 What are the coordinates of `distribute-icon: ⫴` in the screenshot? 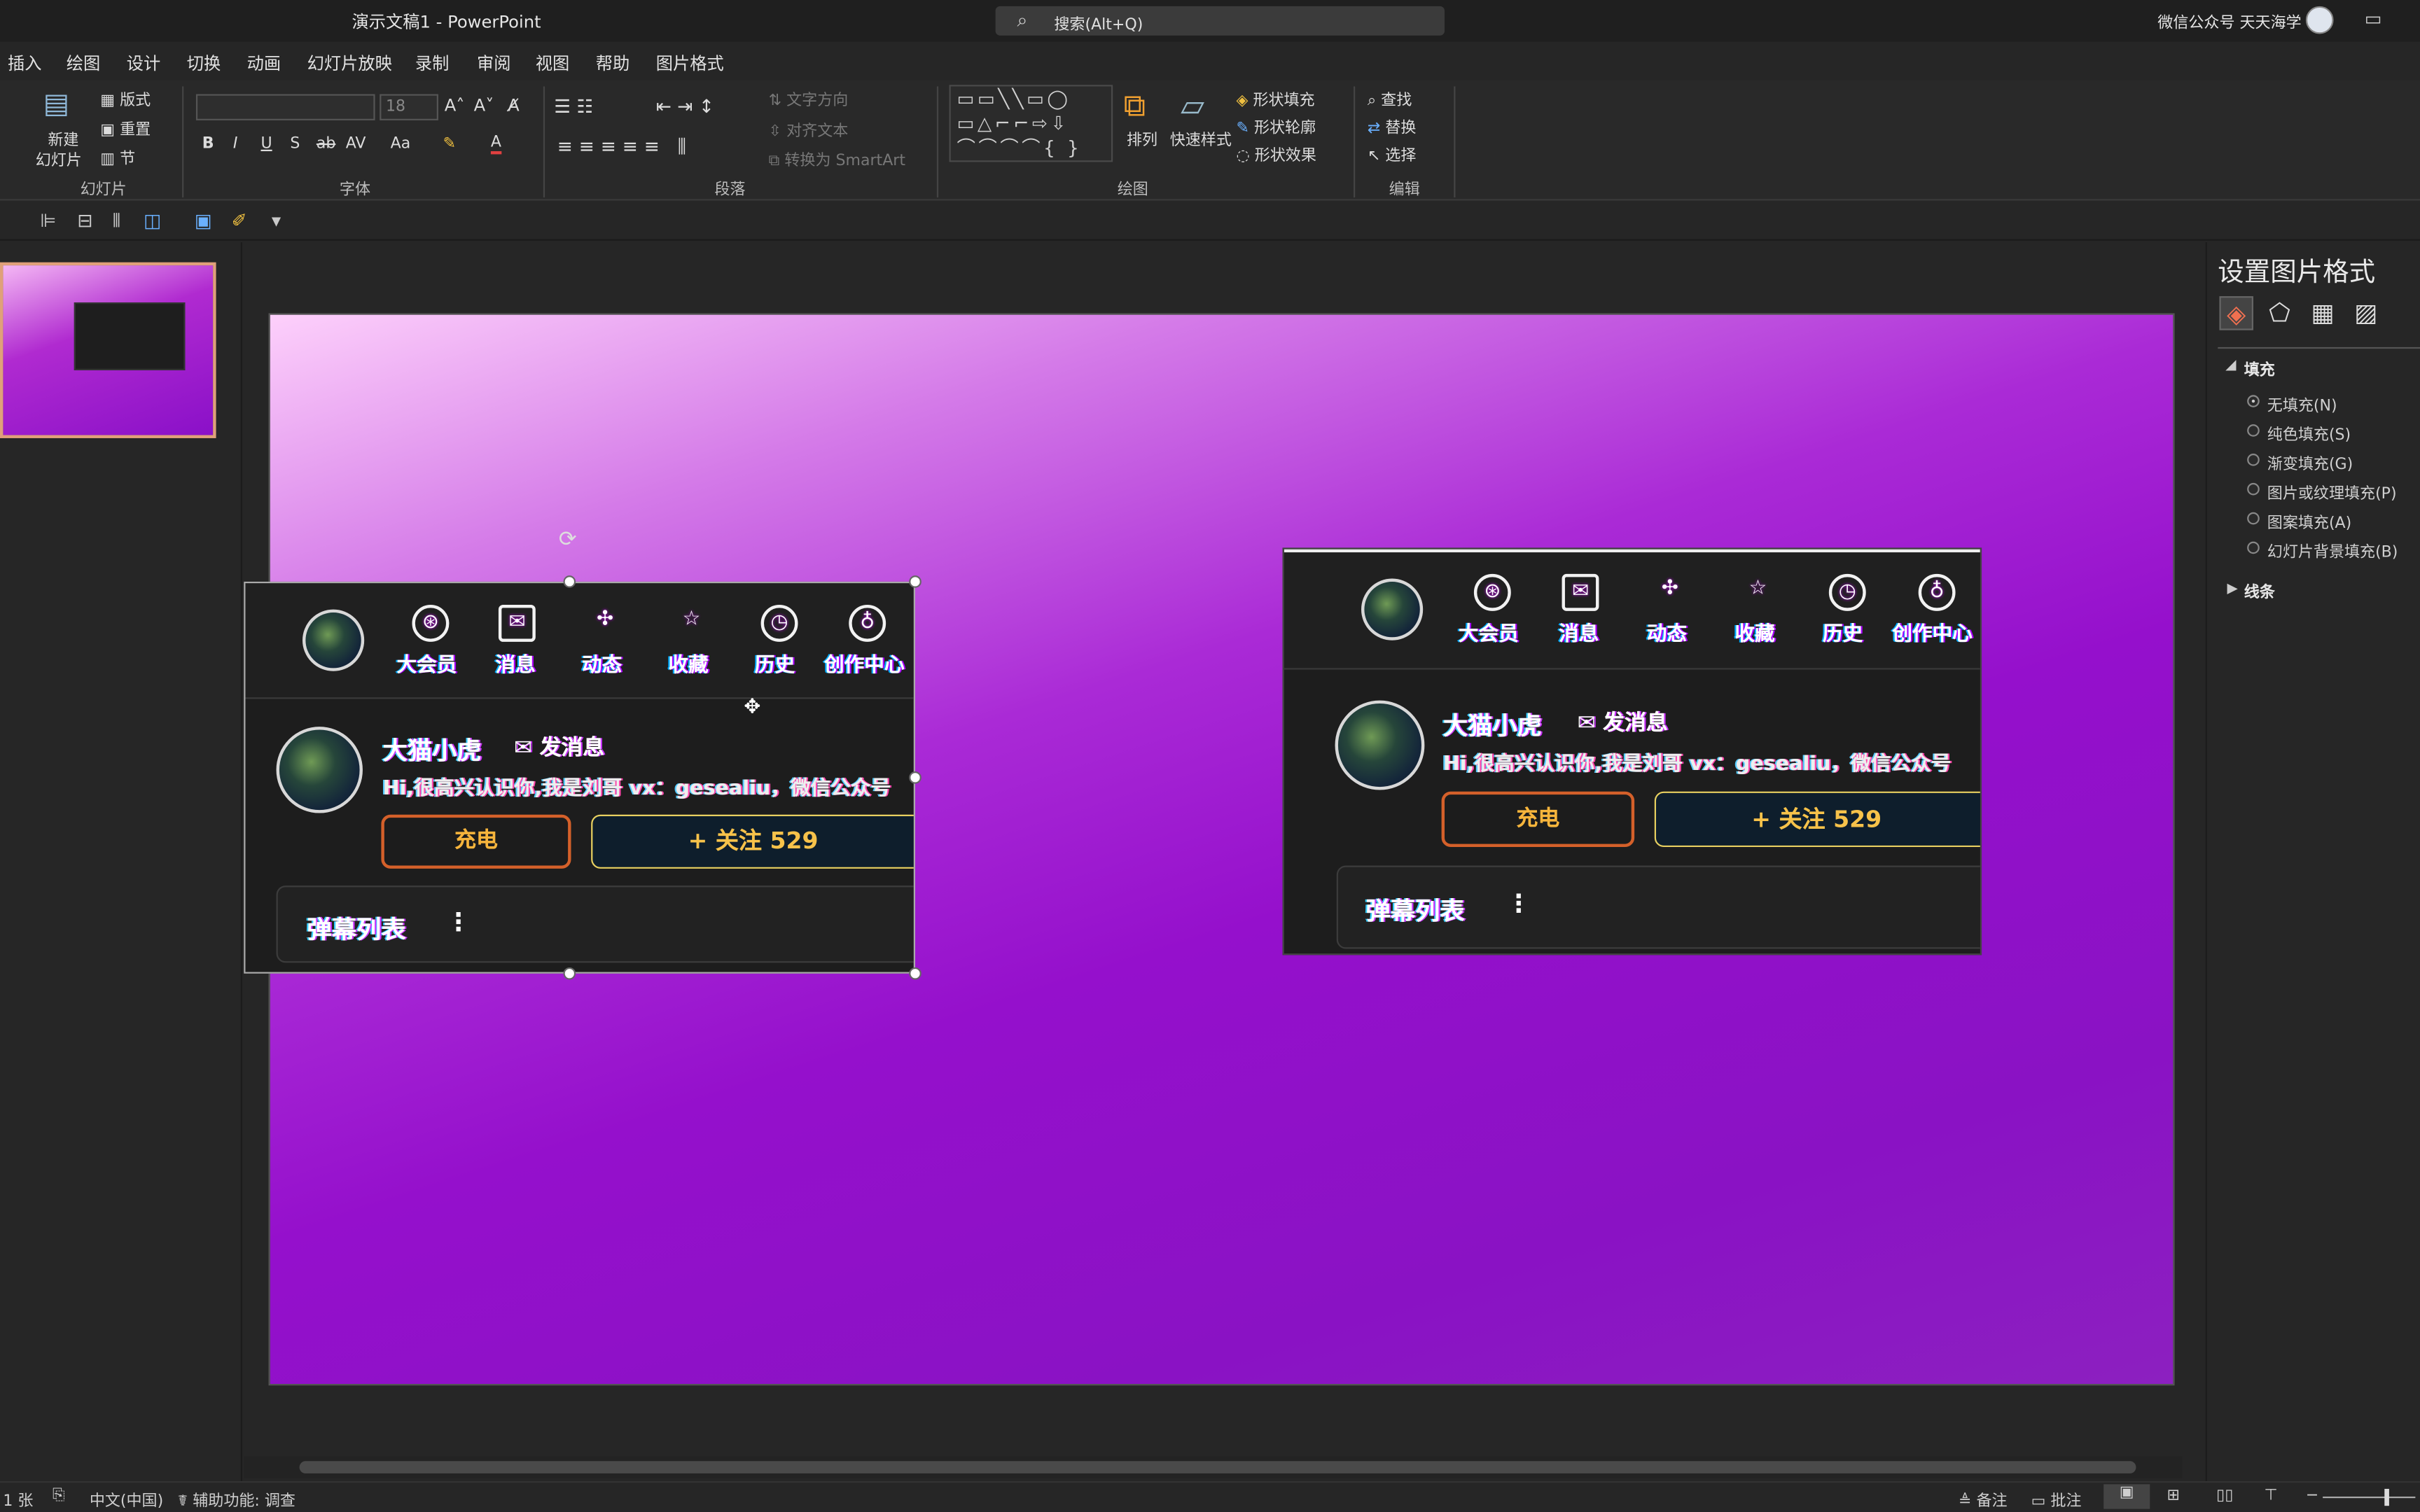 It's located at (117, 221).